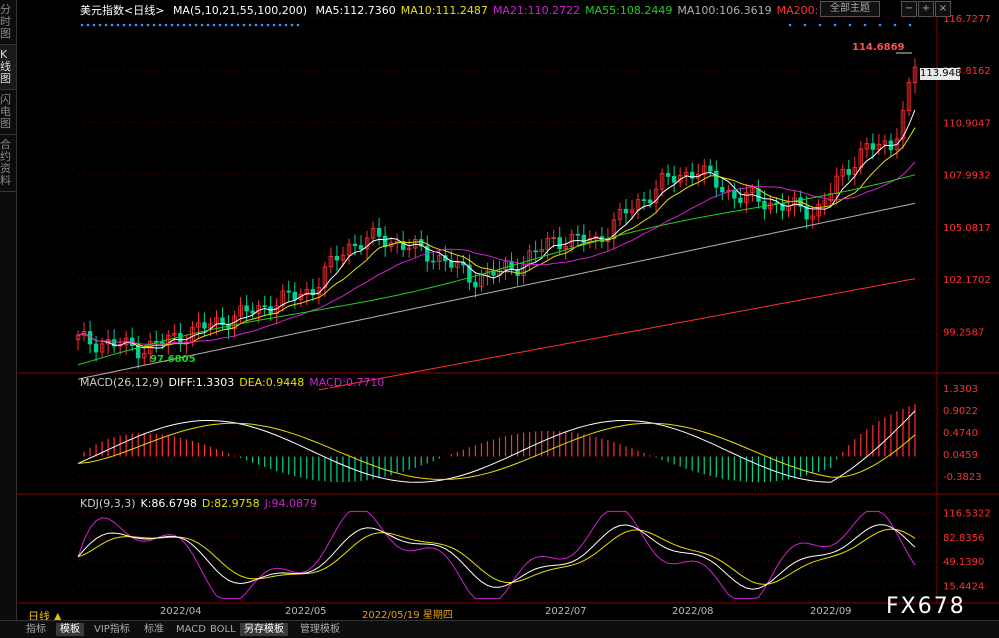 The image size is (999, 638). I want to click on bottom-tab: BOLL, so click(223, 629).